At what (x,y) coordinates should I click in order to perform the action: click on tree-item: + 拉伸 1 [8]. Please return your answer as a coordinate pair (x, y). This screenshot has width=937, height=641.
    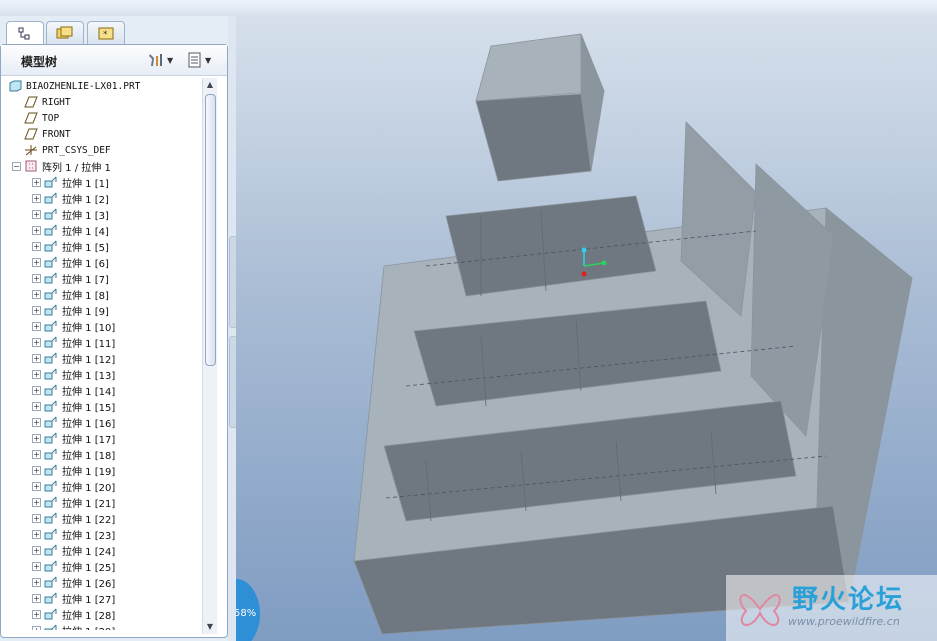
    Looking at the image, I should click on (70, 294).